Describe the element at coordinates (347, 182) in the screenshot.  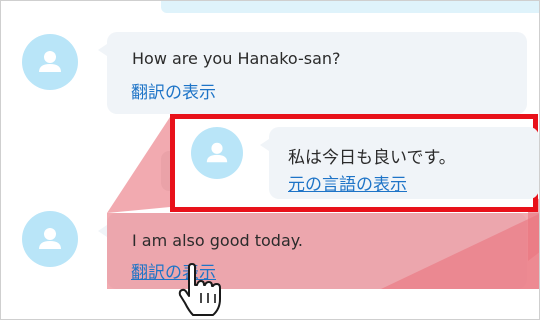
I see `show-original-language-link: 元の言語の表示` at that location.